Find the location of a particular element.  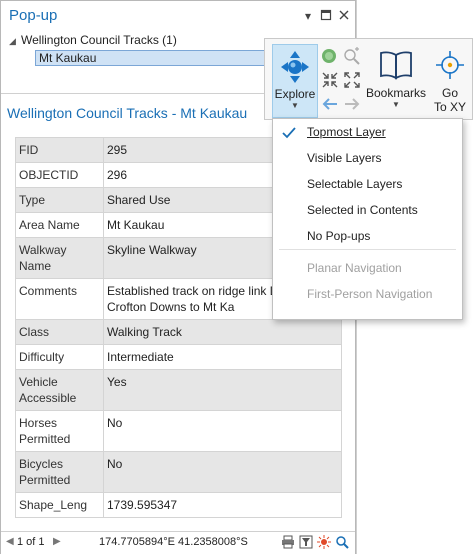

pane-title: Pop-up is located at coordinates (33, 15).